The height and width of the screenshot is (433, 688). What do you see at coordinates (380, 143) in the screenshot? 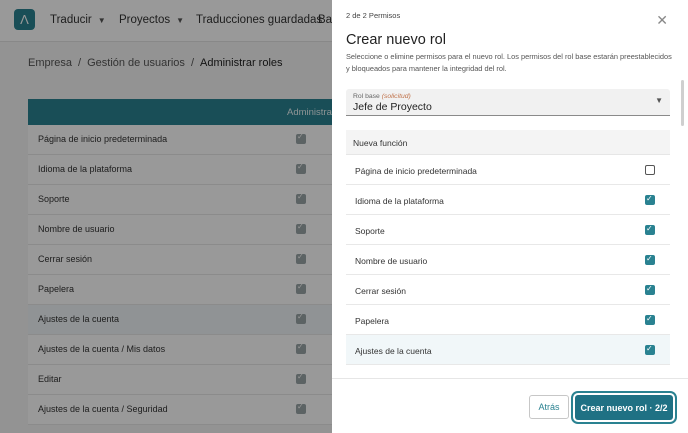
I see `permissions-header-label: Nueva función` at bounding box center [380, 143].